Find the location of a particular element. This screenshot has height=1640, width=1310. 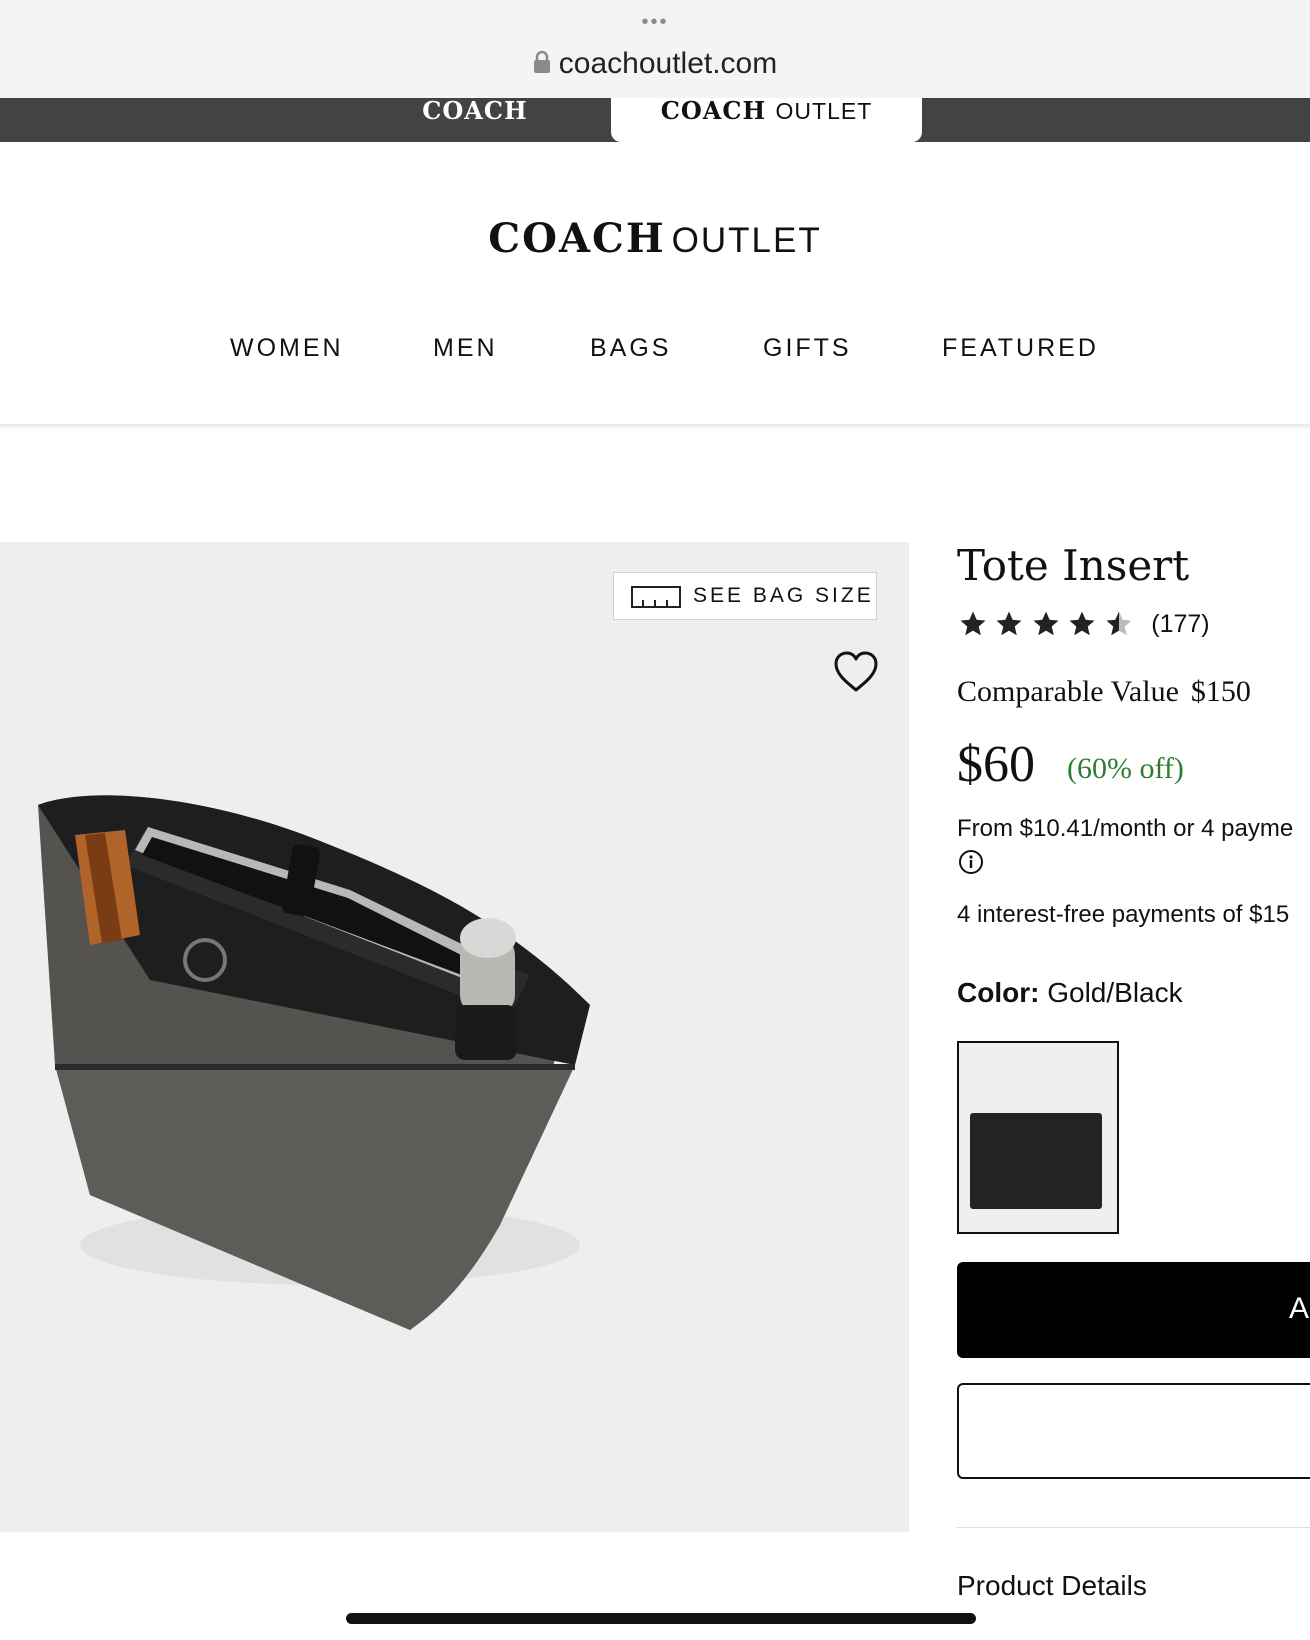

nav-item-men: MEN is located at coordinates (465, 348).